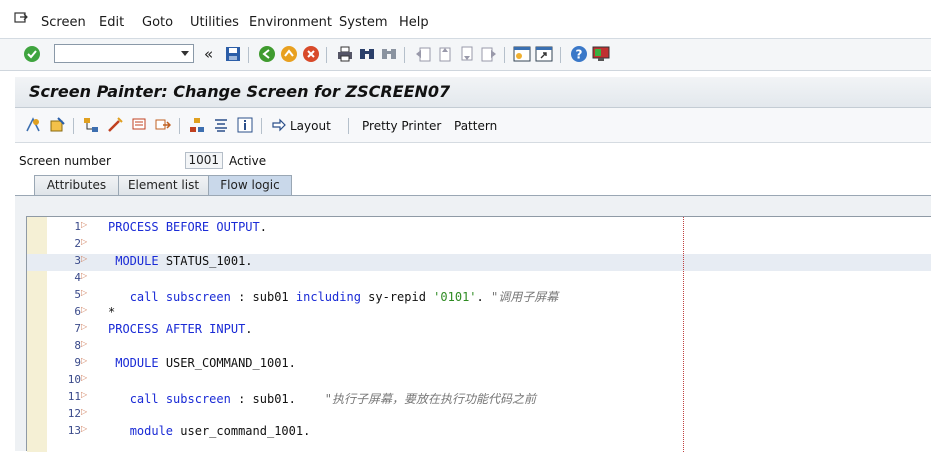 Image resolution: width=931 pixels, height=452 pixels. Describe the element at coordinates (157, 22) in the screenshot. I see `menu-goto: Goto` at that location.